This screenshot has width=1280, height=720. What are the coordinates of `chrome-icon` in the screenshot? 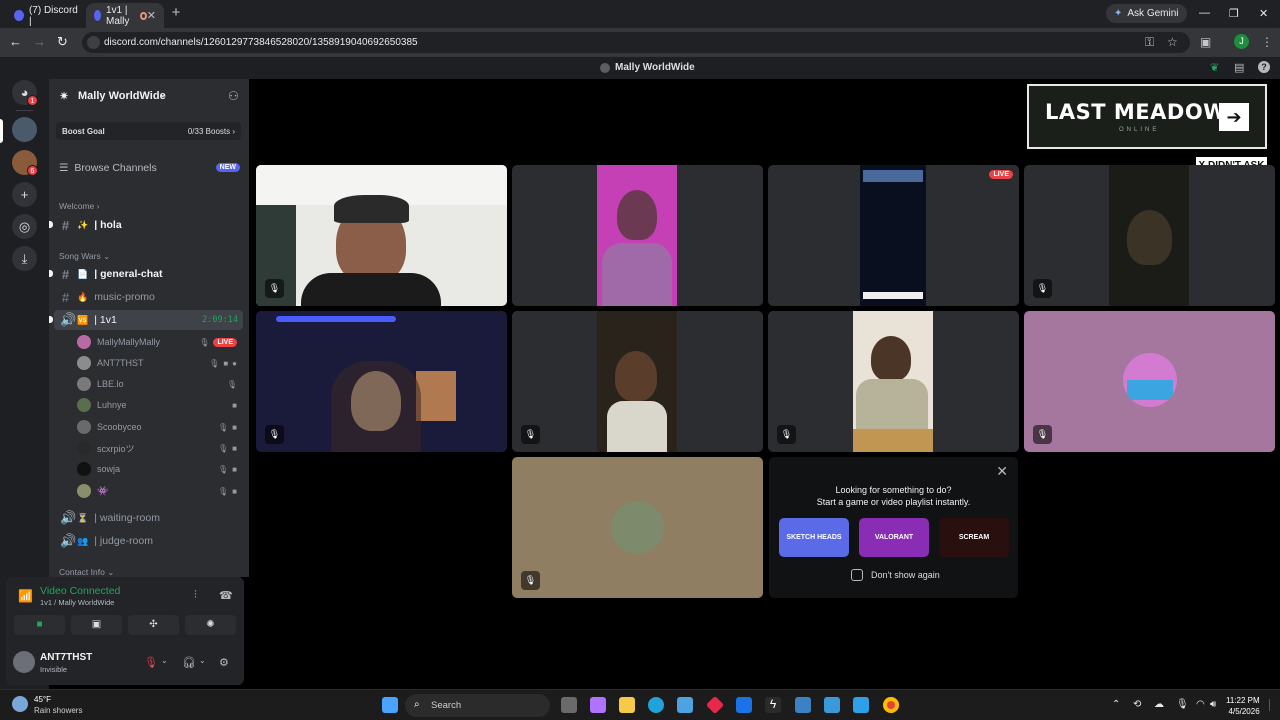 It's located at (891, 705).